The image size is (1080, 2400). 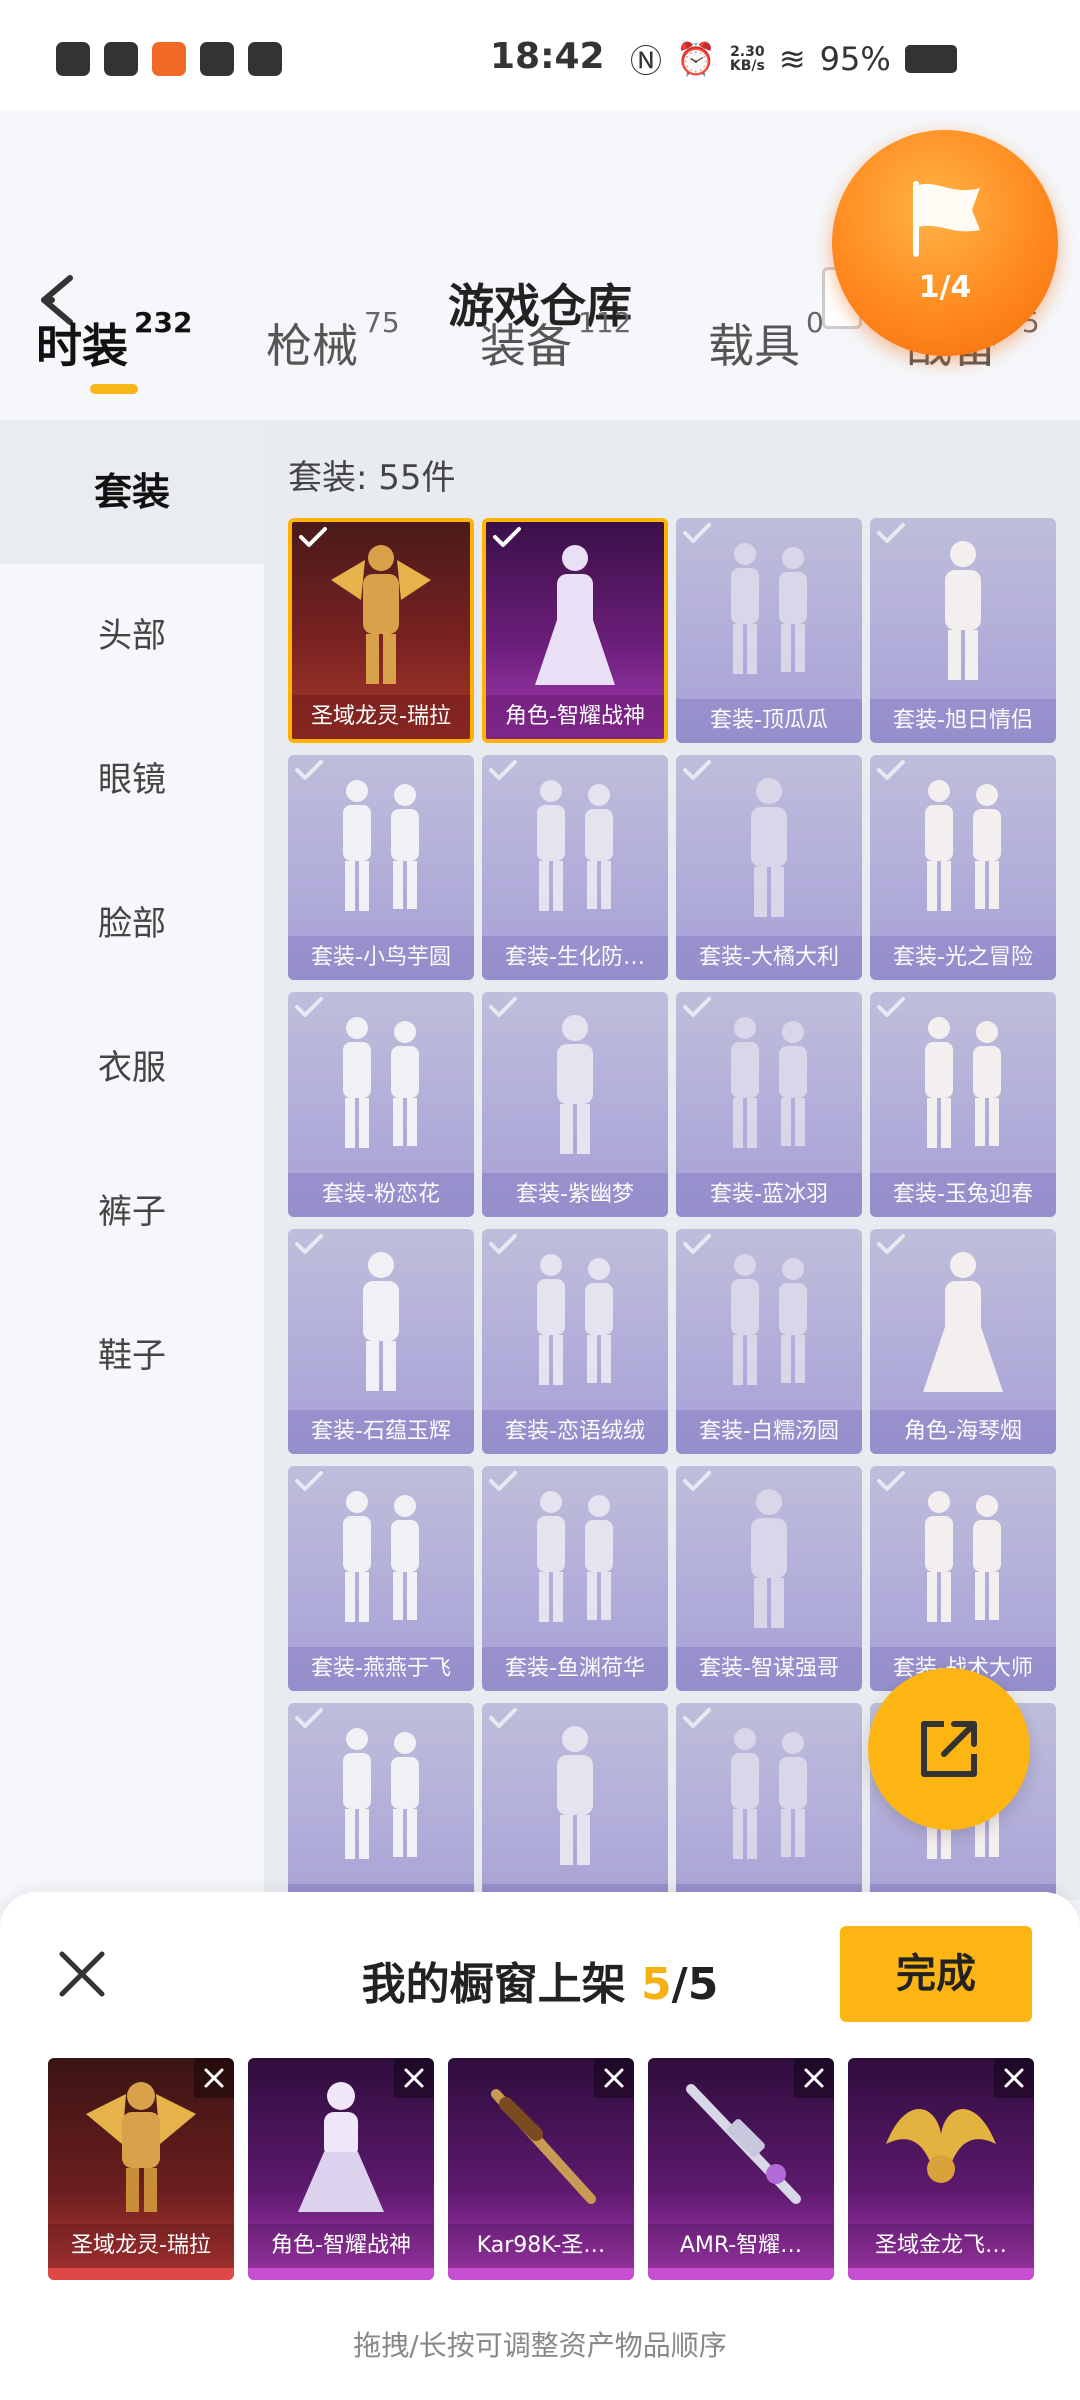 What do you see at coordinates (141, 2169) in the screenshot?
I see `showcase-item: 圣域龙灵-瑞拉` at bounding box center [141, 2169].